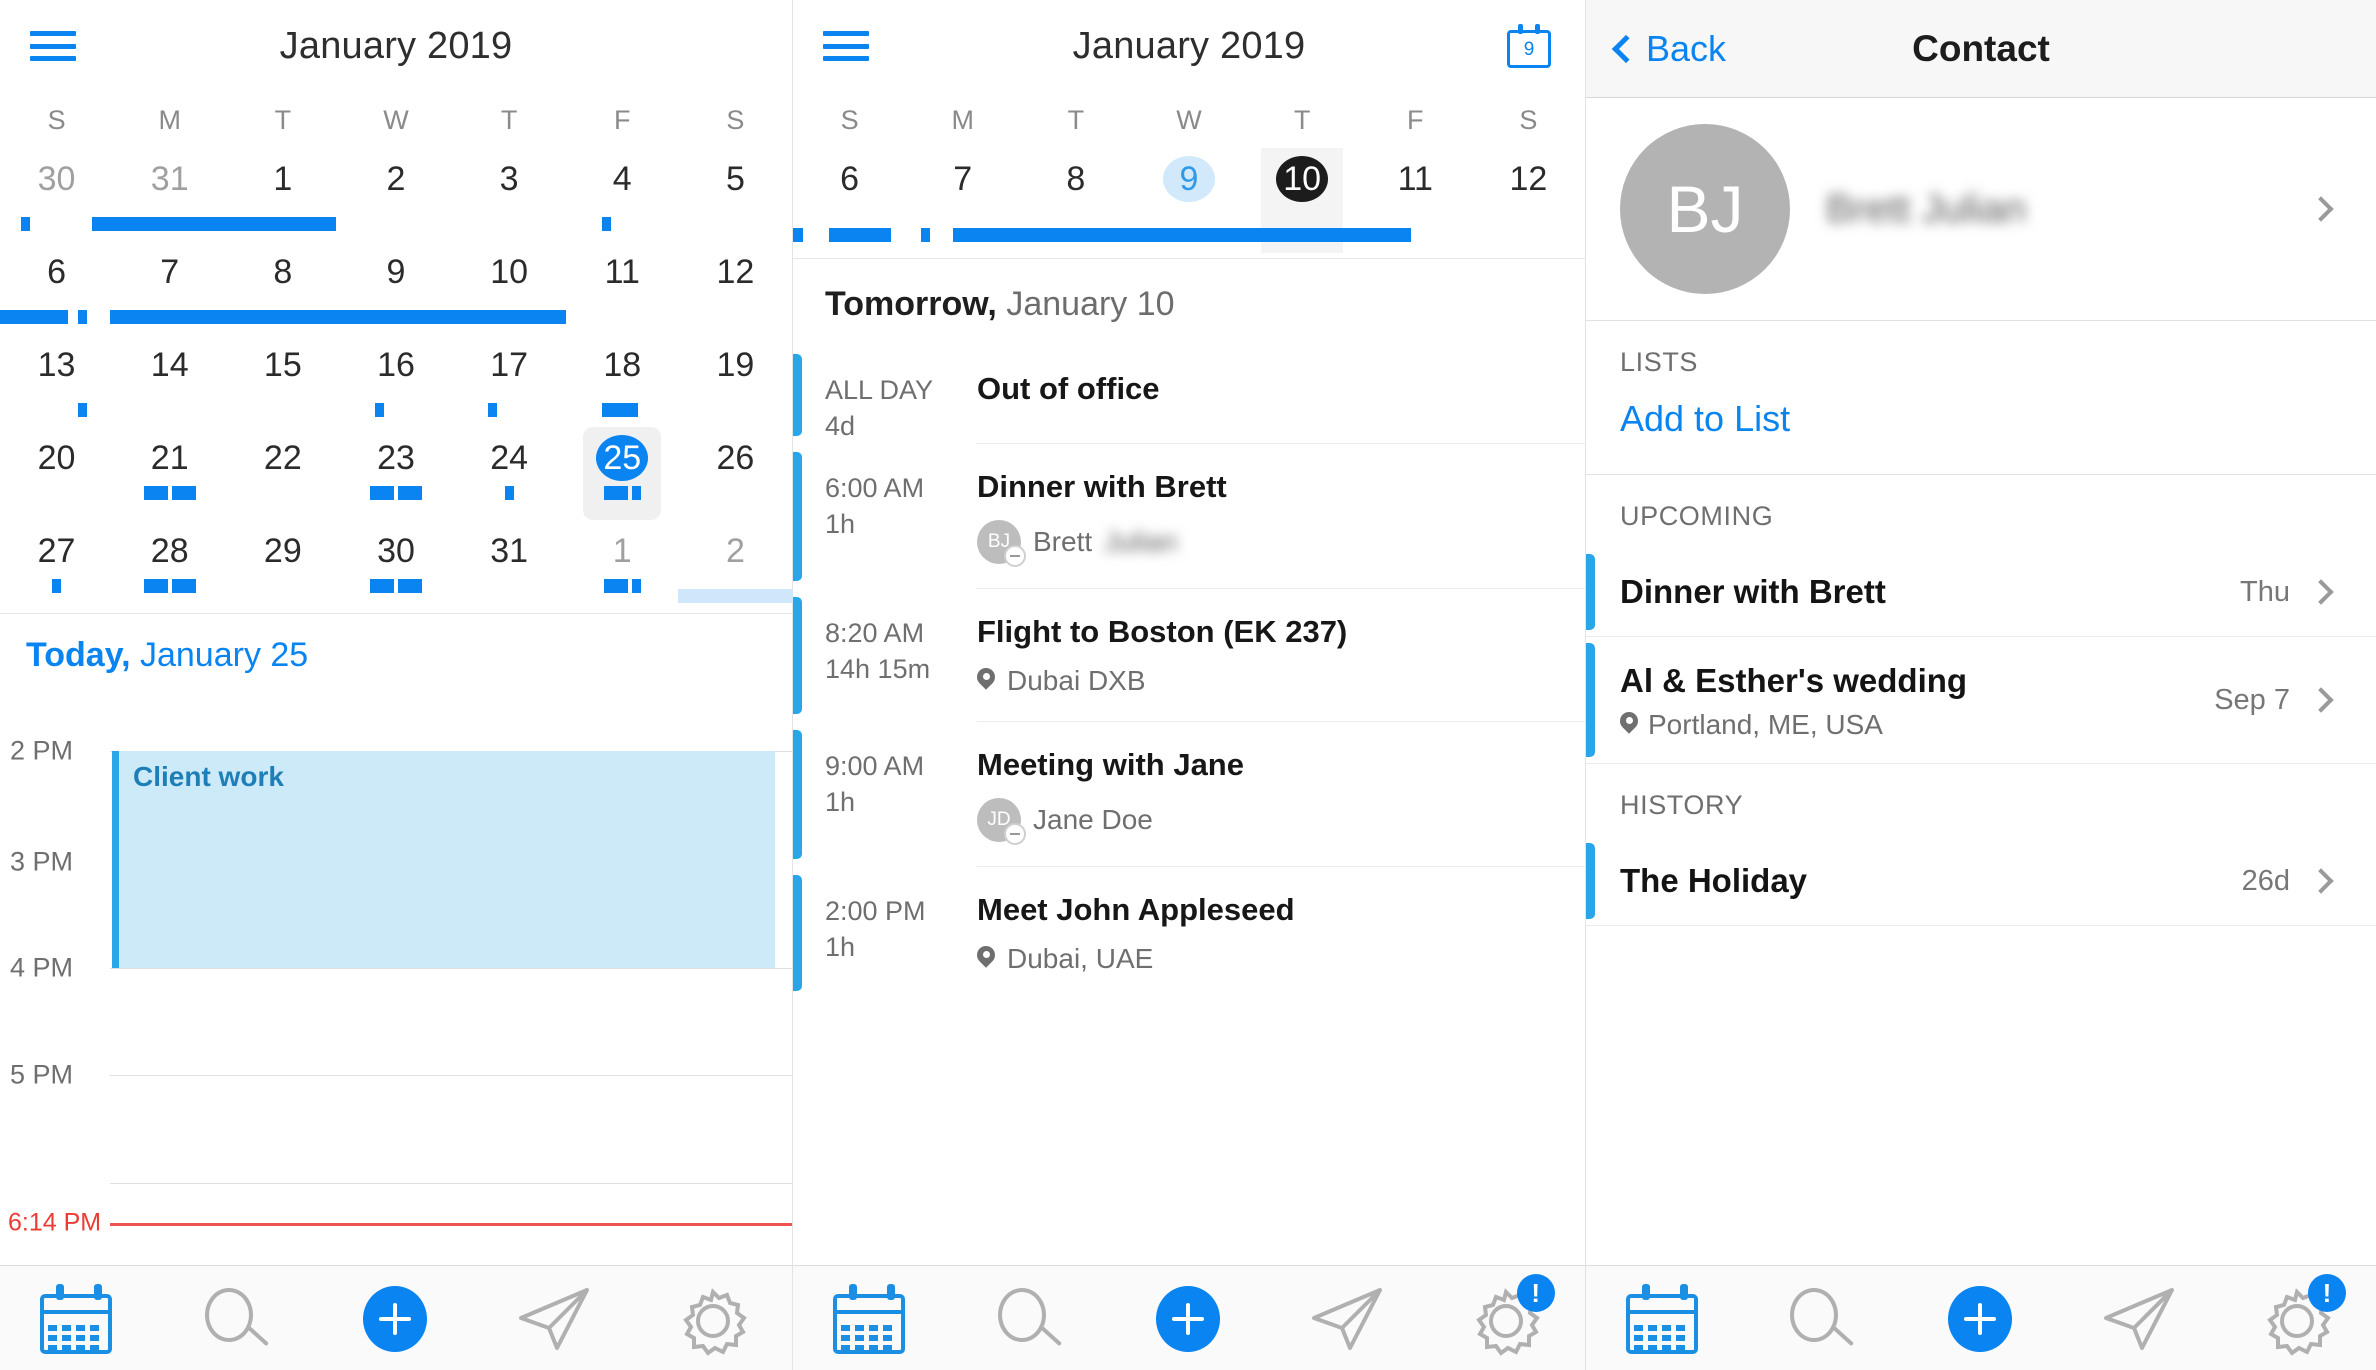  What do you see at coordinates (1090, 304) in the screenshot?
I see `agenda-day-date: January 10` at bounding box center [1090, 304].